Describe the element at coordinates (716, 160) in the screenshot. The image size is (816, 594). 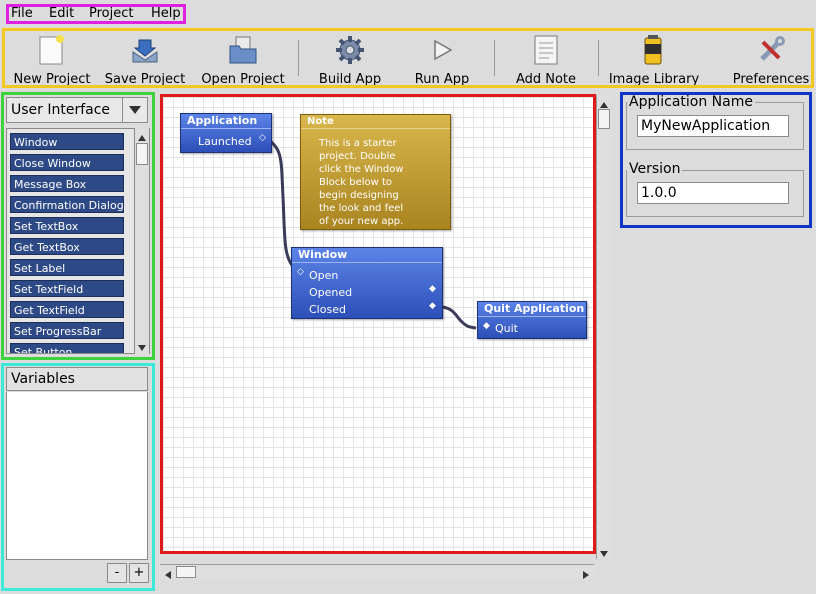
I see `properties-highlight-box` at that location.